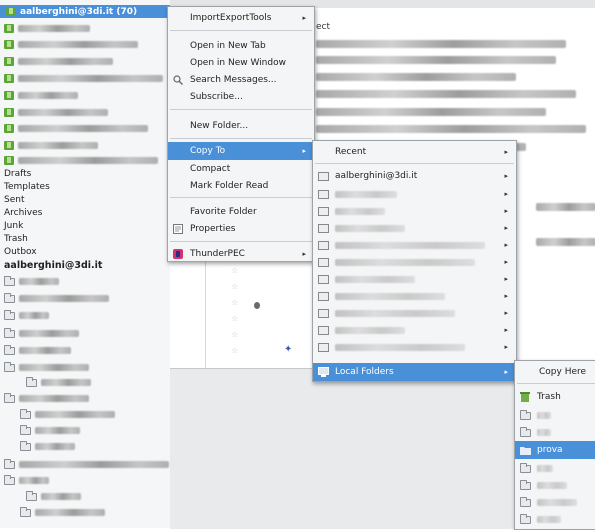 The height and width of the screenshot is (530, 595). What do you see at coordinates (323, 27) in the screenshot?
I see `column-header-subject: ect` at bounding box center [323, 27].